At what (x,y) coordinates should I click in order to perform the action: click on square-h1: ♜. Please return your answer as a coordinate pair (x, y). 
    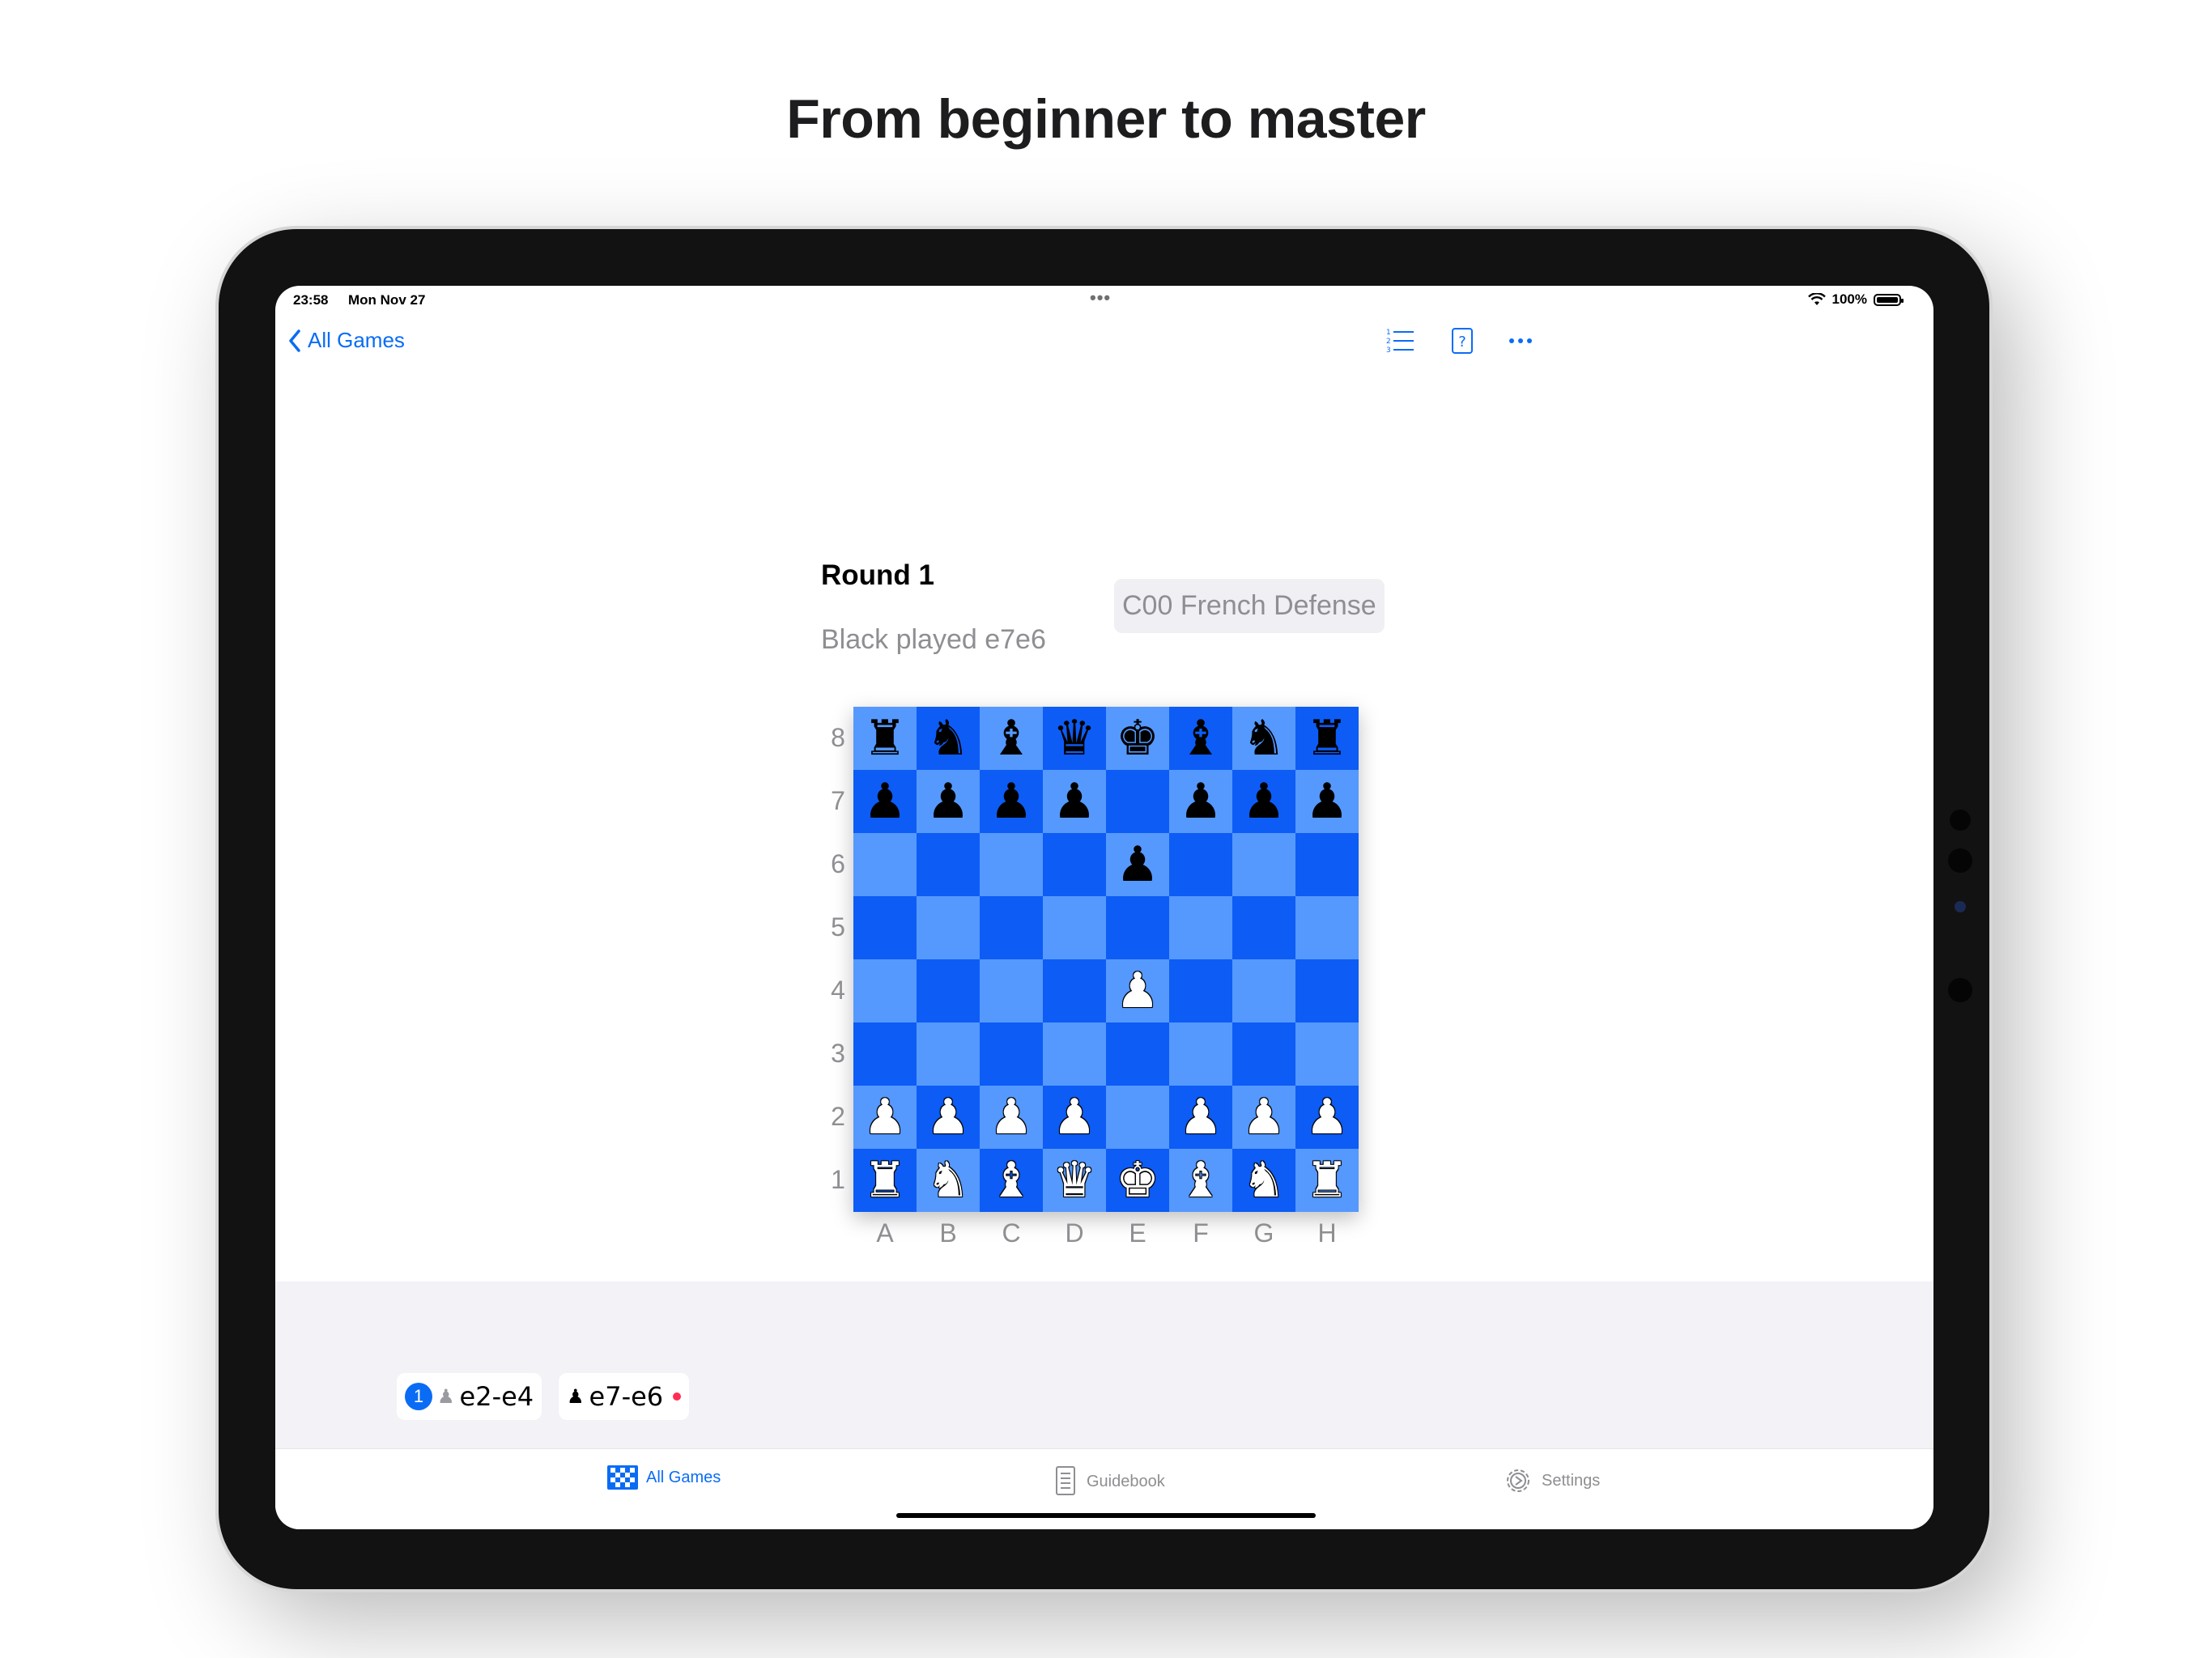
    Looking at the image, I should click on (1327, 1180).